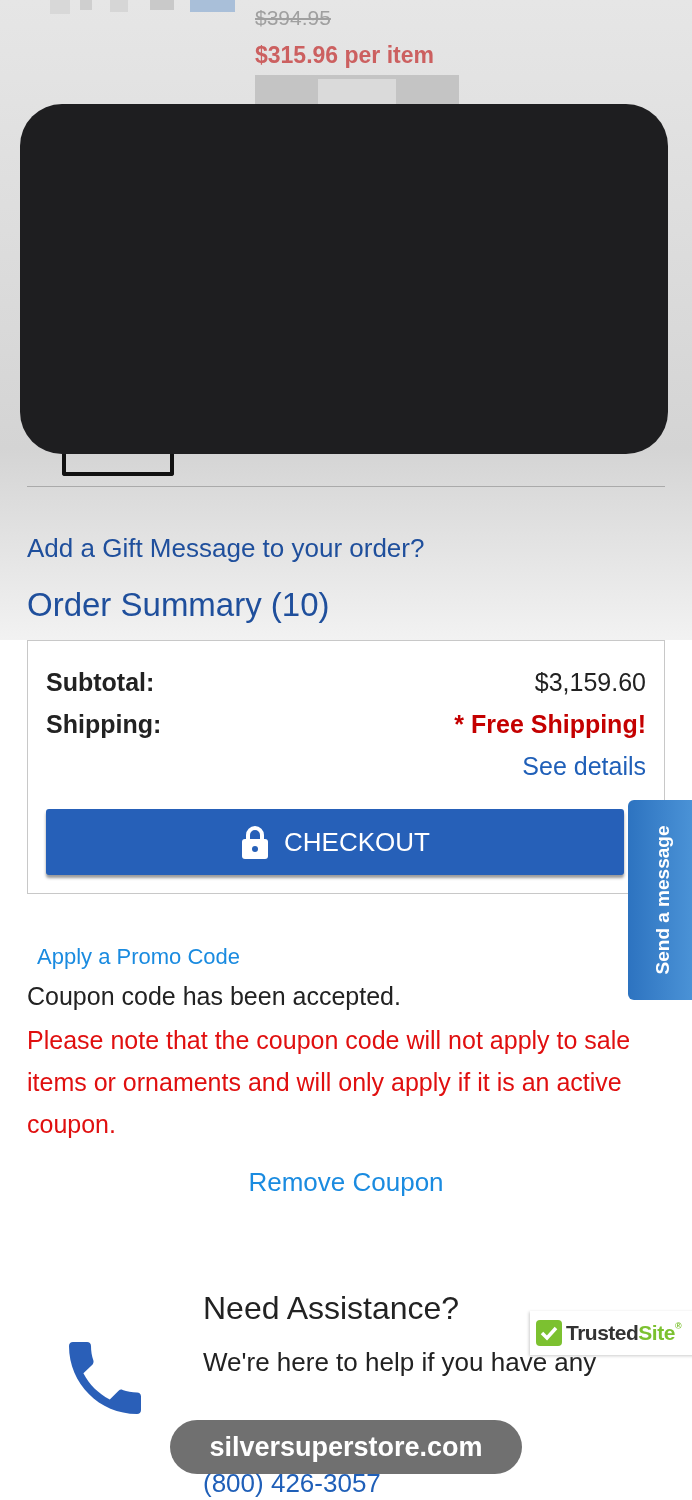  I want to click on coupon-note: Please note that the coupon code will not apply to sale items or ornaments and will only apply if it is an active coupon., so click(329, 1082).